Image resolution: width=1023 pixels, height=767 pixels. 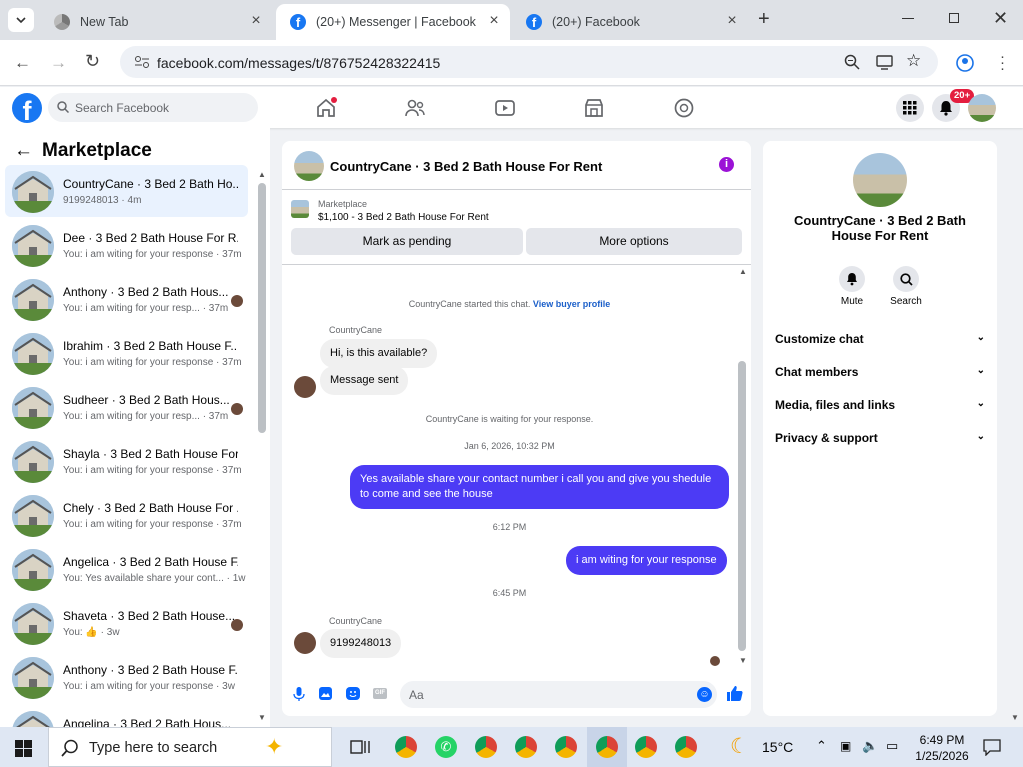 What do you see at coordinates (880, 180) in the screenshot?
I see `profile-avatar` at bounding box center [880, 180].